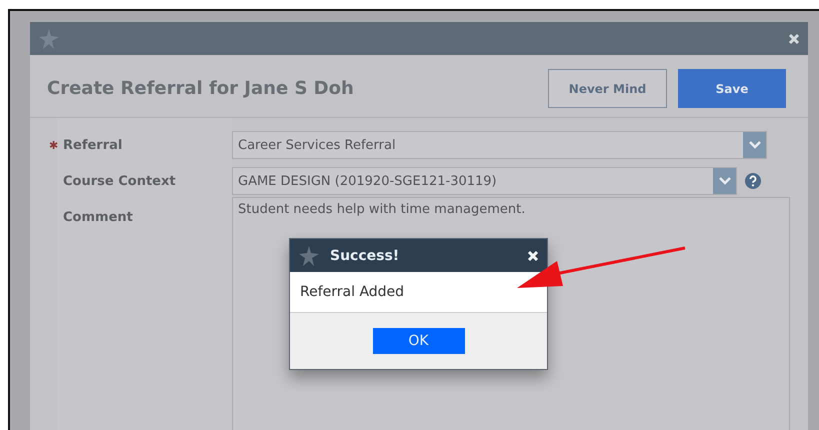  What do you see at coordinates (98, 217) in the screenshot?
I see `field-label: Comment` at bounding box center [98, 217].